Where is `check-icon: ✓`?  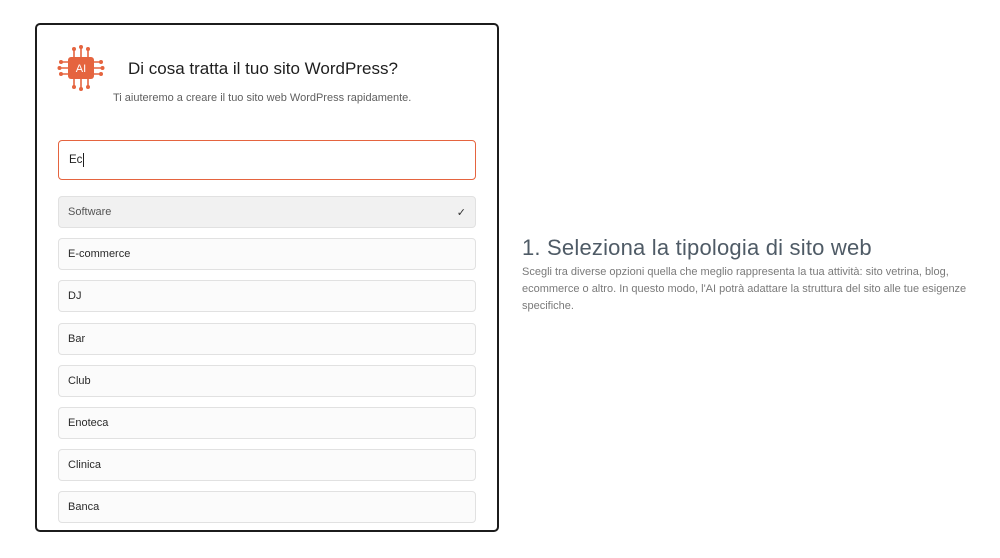
check-icon: ✓ is located at coordinates (461, 212).